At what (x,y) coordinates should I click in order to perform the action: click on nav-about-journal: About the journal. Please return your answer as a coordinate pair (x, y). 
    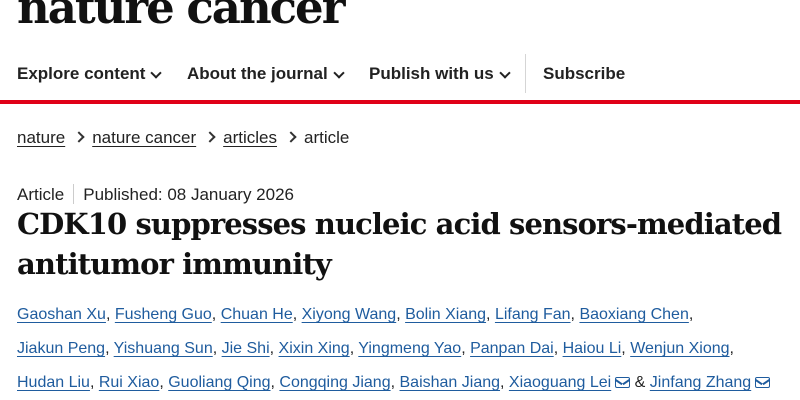
    Looking at the image, I should click on (264, 74).